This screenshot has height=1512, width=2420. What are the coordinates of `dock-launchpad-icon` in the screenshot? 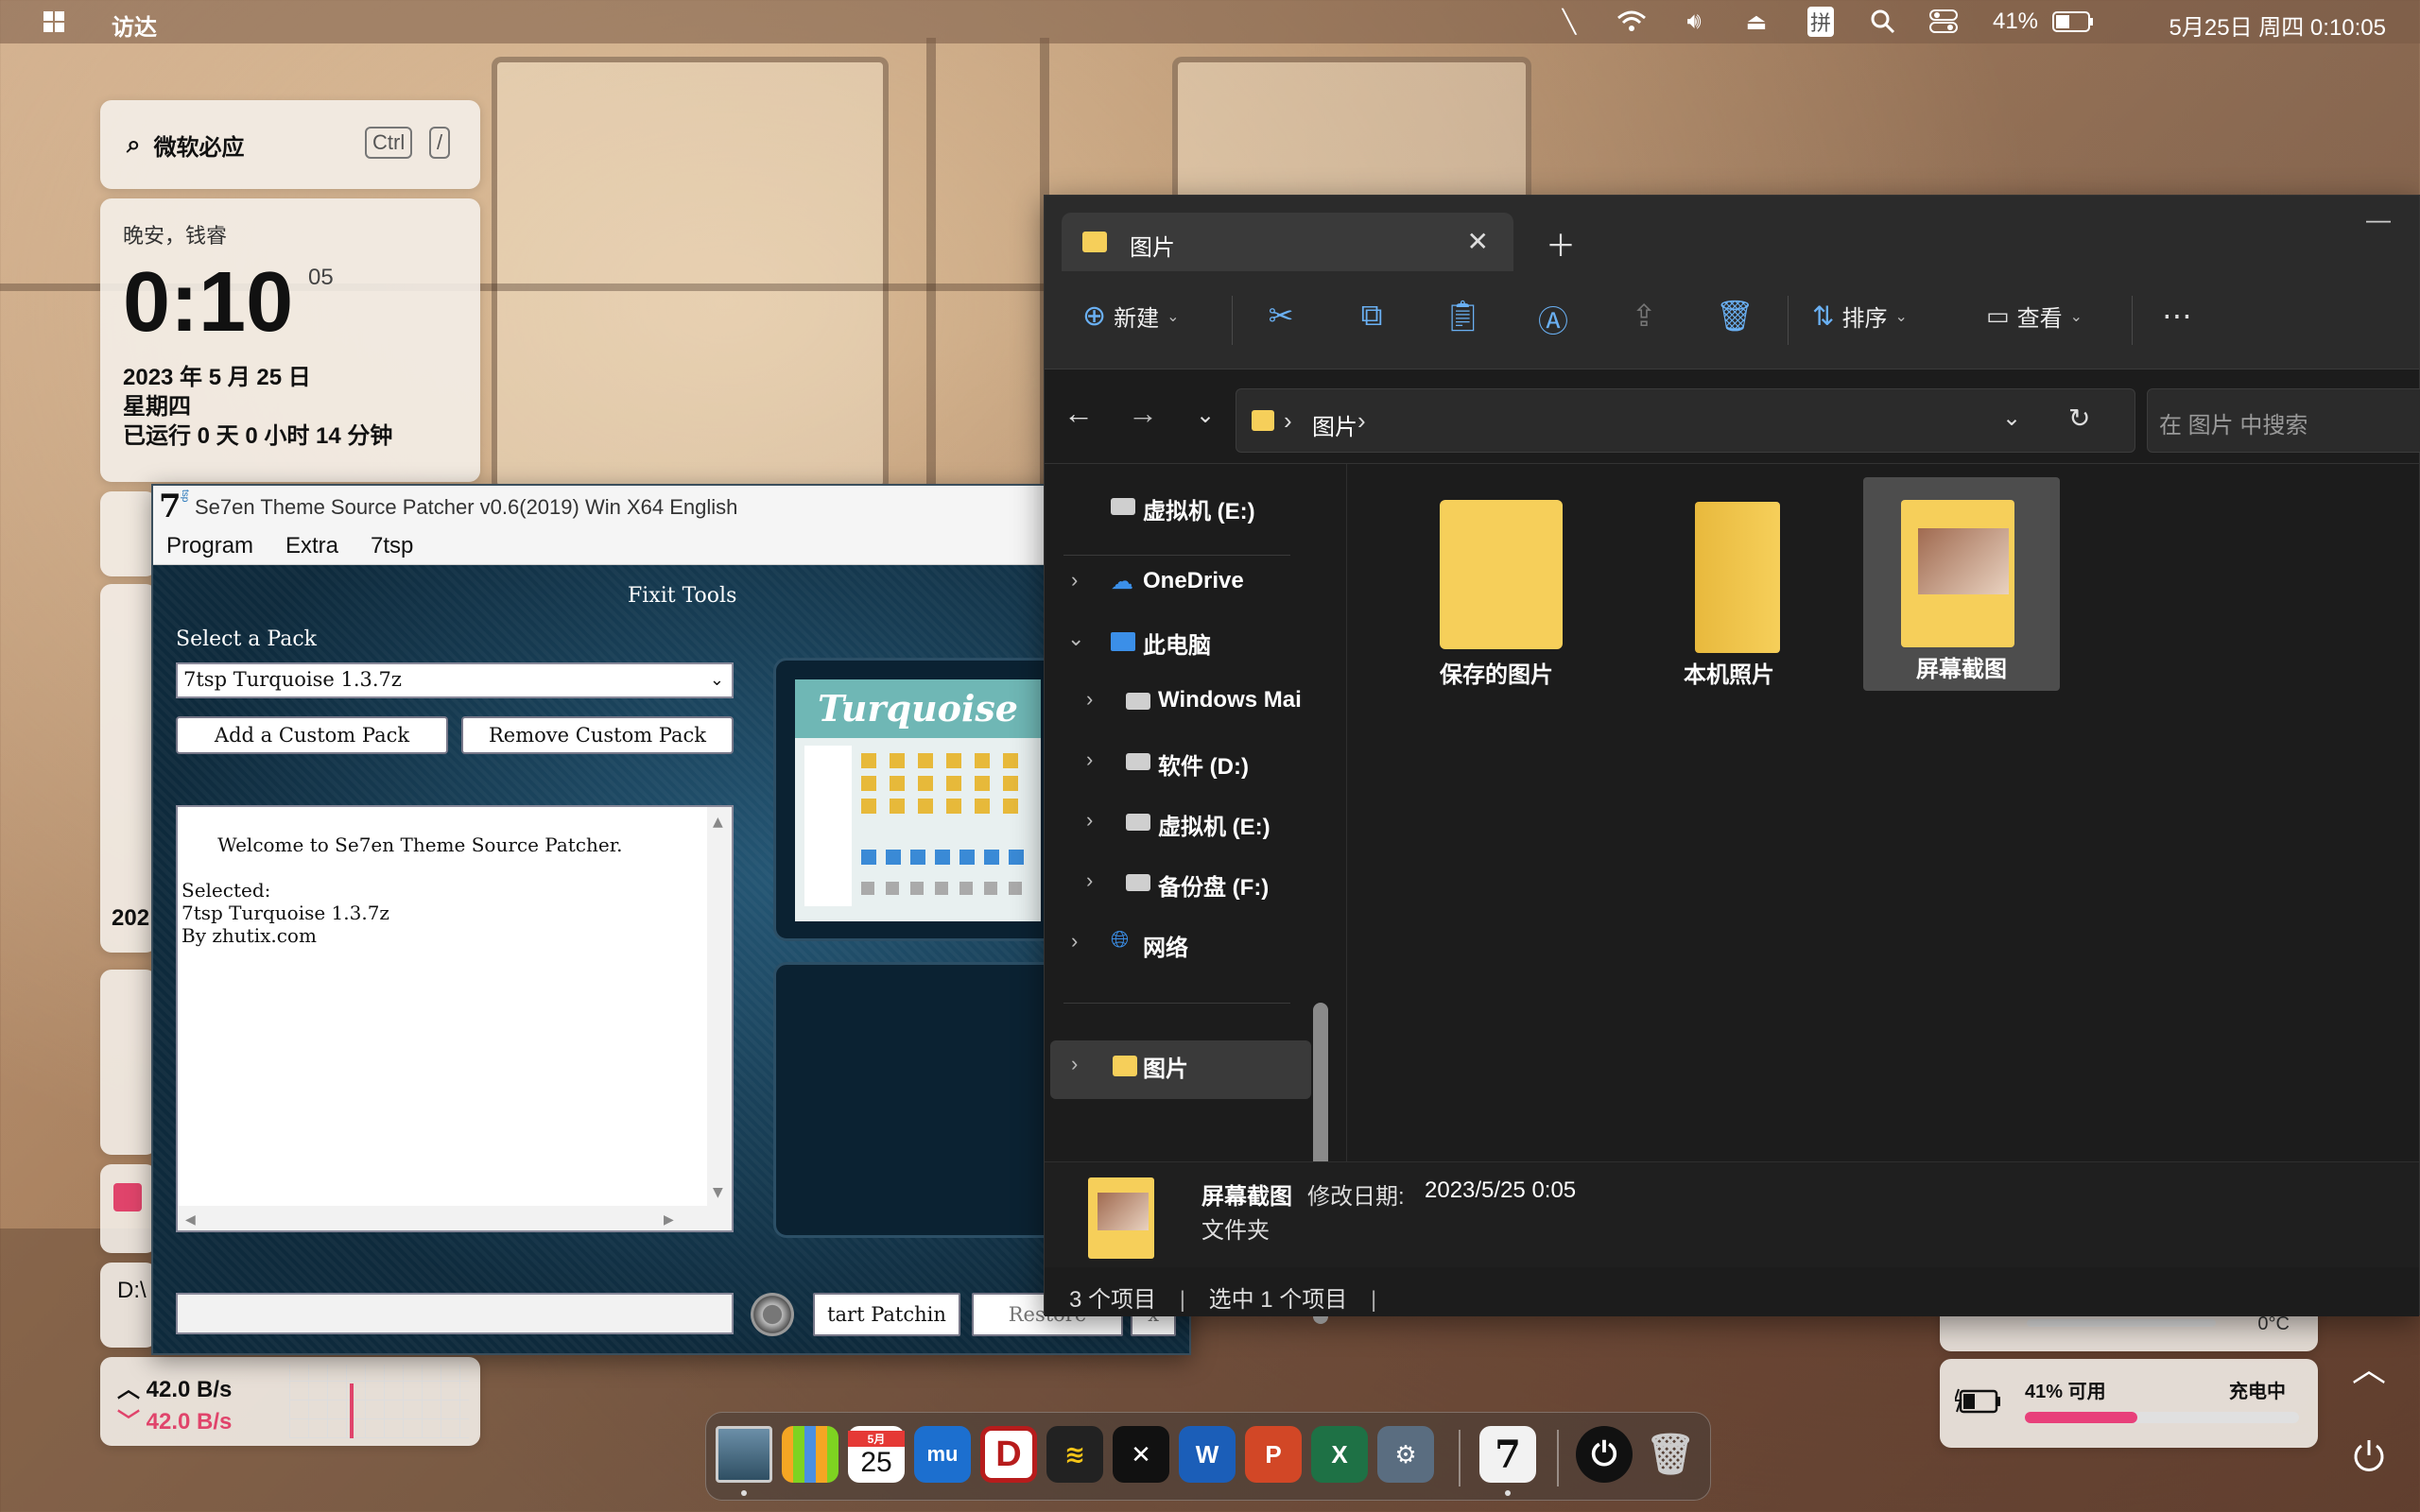 It's located at (810, 1454).